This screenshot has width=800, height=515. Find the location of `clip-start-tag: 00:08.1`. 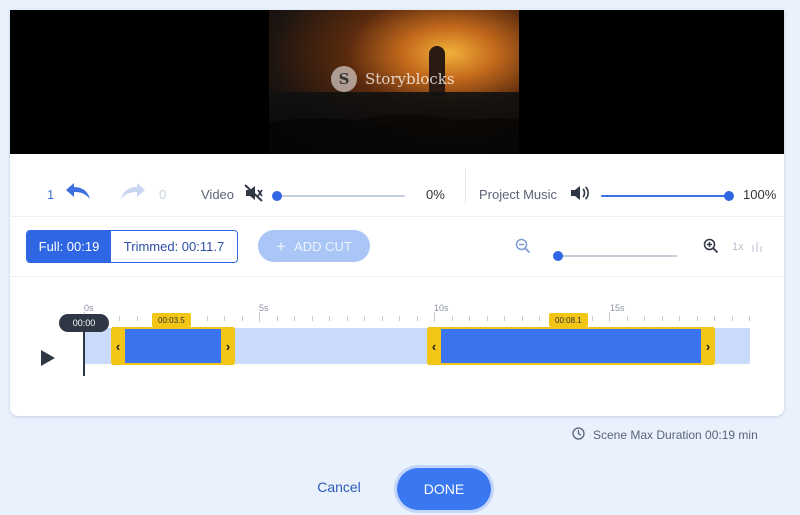

clip-start-tag: 00:08.1 is located at coordinates (568, 320).